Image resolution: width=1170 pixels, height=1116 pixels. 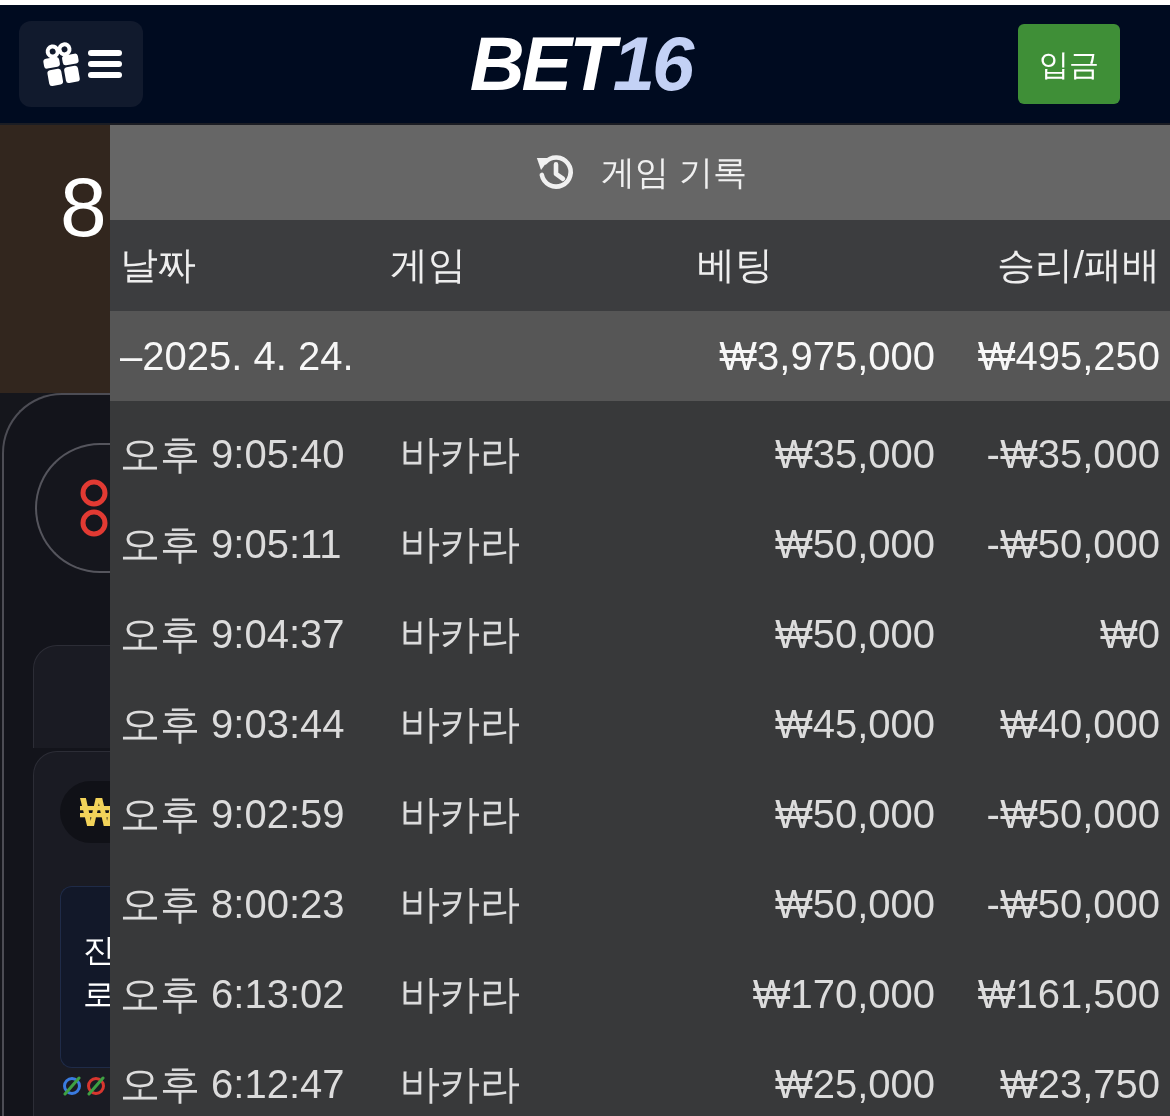 I want to click on large-number-text: 8, so click(x=83, y=207).